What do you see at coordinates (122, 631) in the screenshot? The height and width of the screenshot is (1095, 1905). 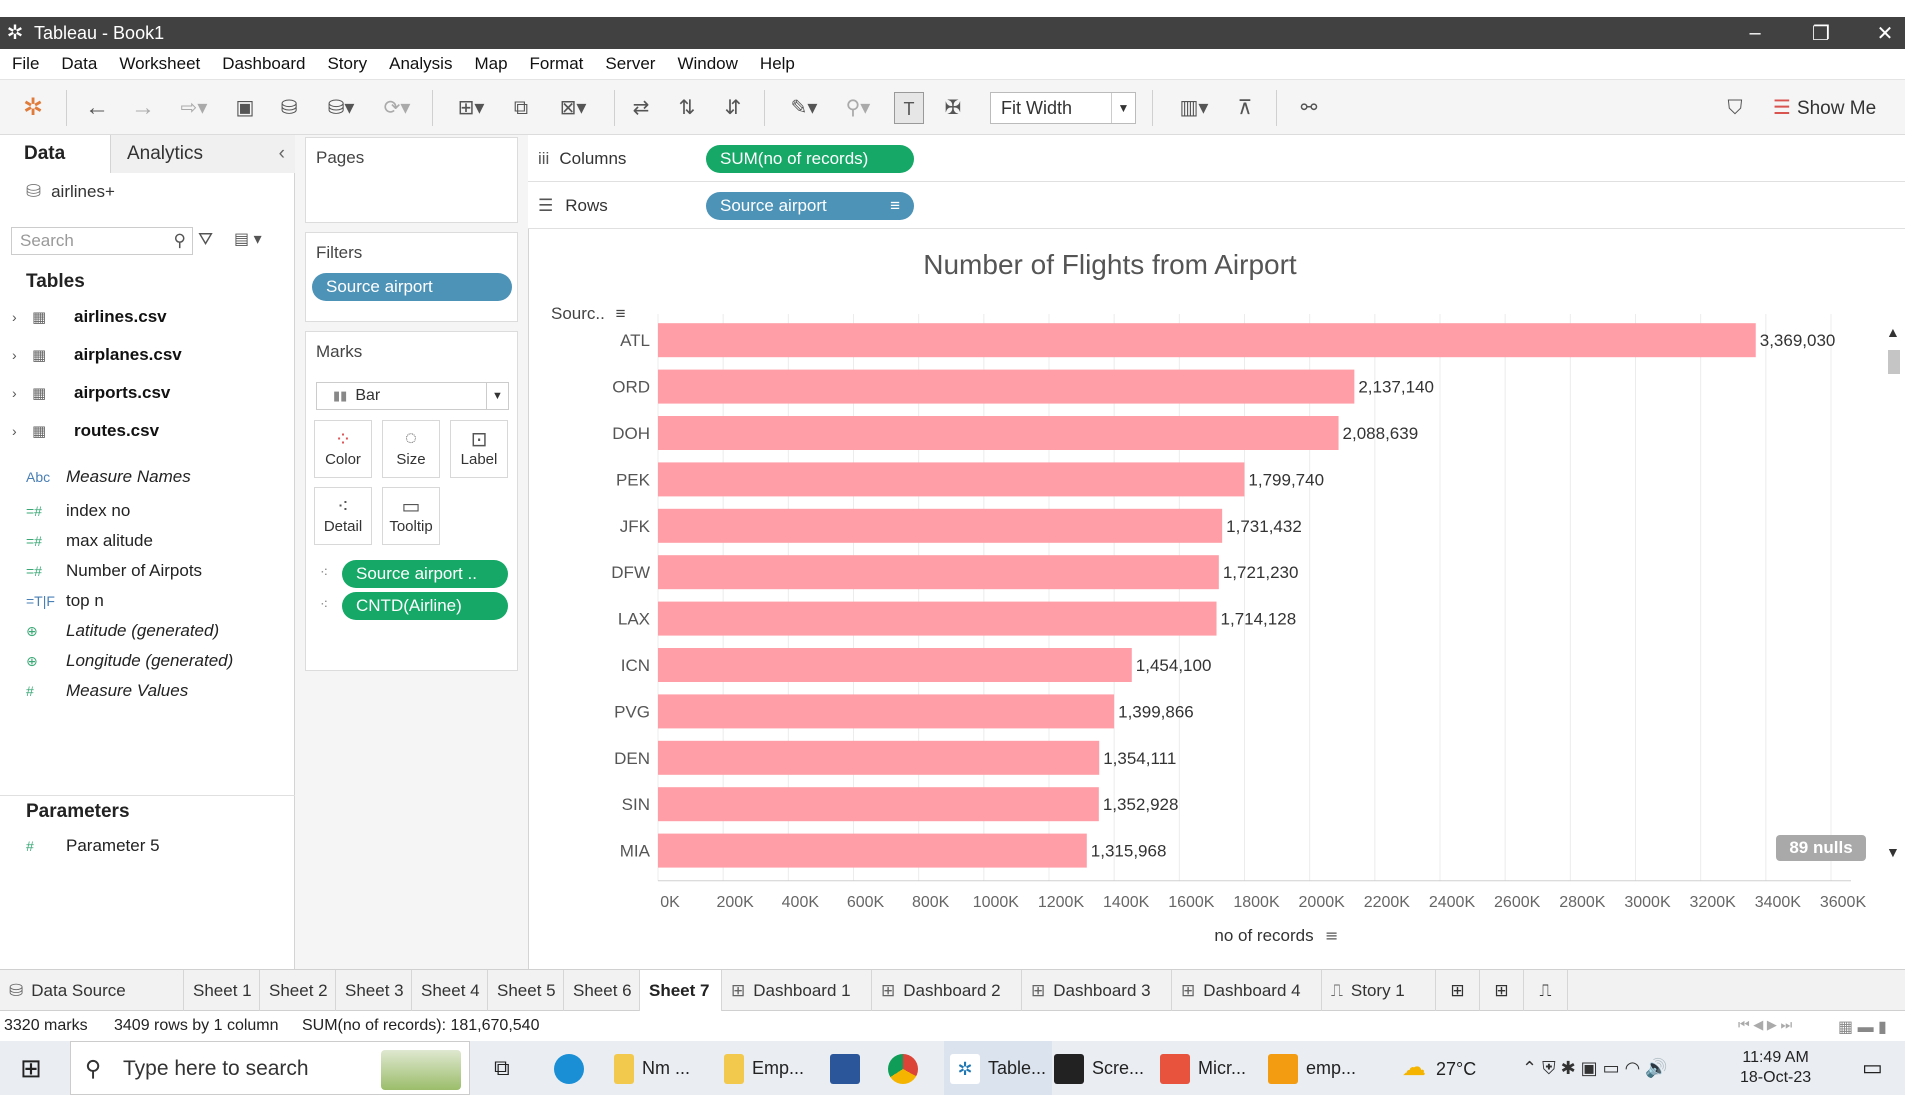 I see `field-item: ⊕ Latitude (generated)` at bounding box center [122, 631].